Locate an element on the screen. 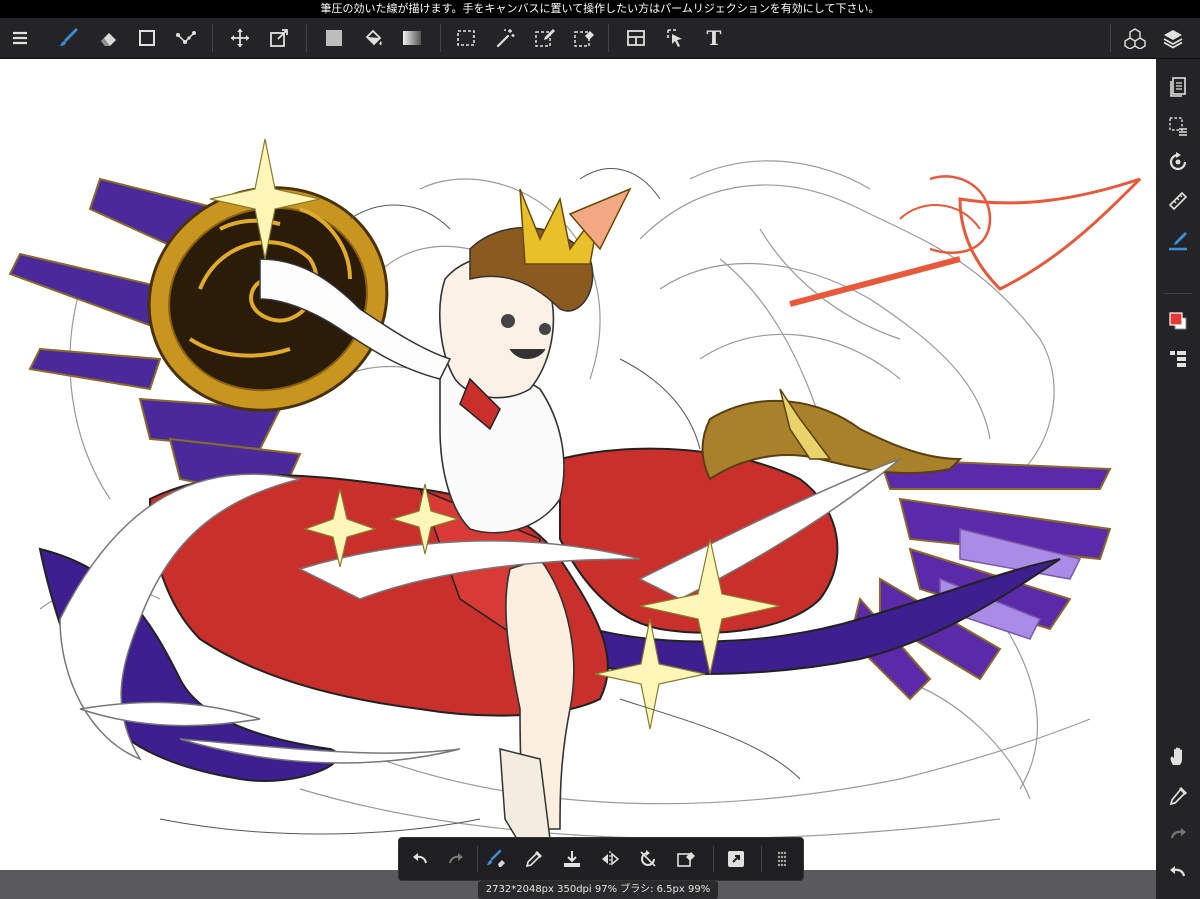 The height and width of the screenshot is (899, 1200). text-tool-label: T is located at coordinates (714, 38).